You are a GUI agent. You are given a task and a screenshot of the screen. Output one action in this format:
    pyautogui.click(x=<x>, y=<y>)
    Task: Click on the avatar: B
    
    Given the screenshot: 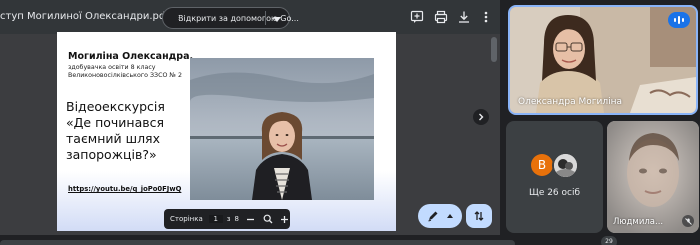 What is the action you would take?
    pyautogui.click(x=542, y=165)
    